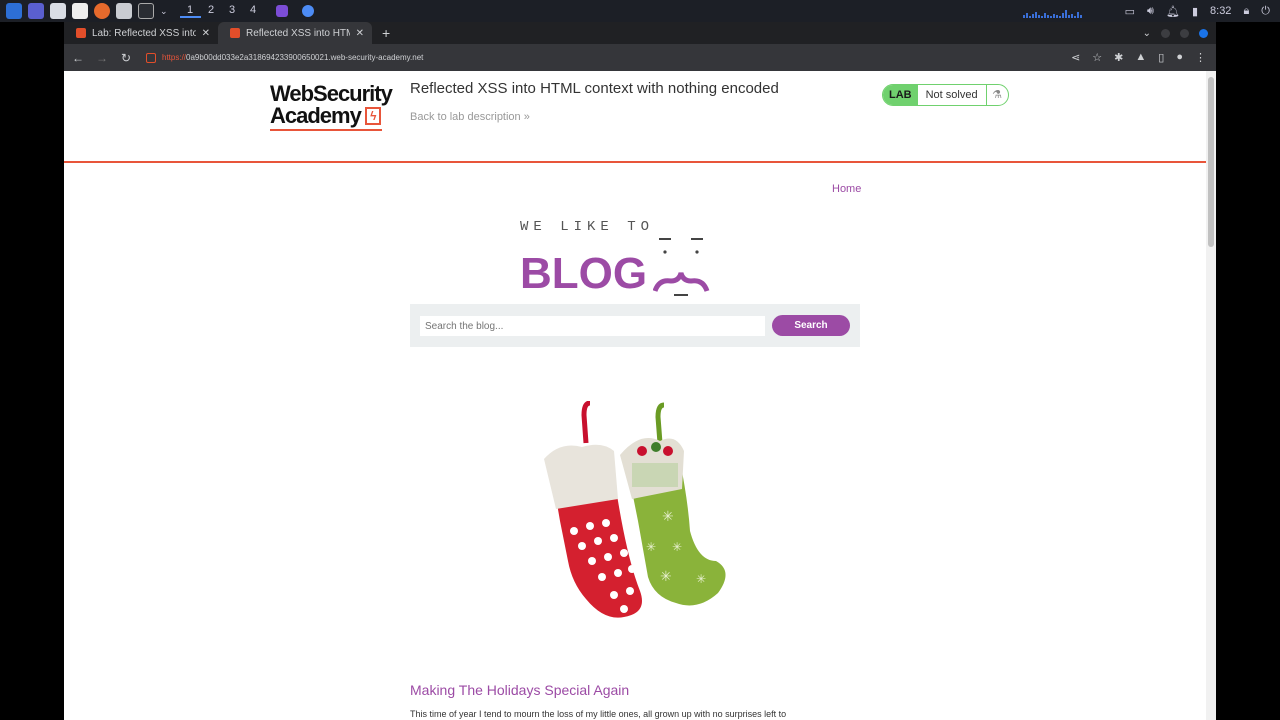 This screenshot has width=1280, height=720. I want to click on sidebar-icon: ▯, so click(1161, 57).